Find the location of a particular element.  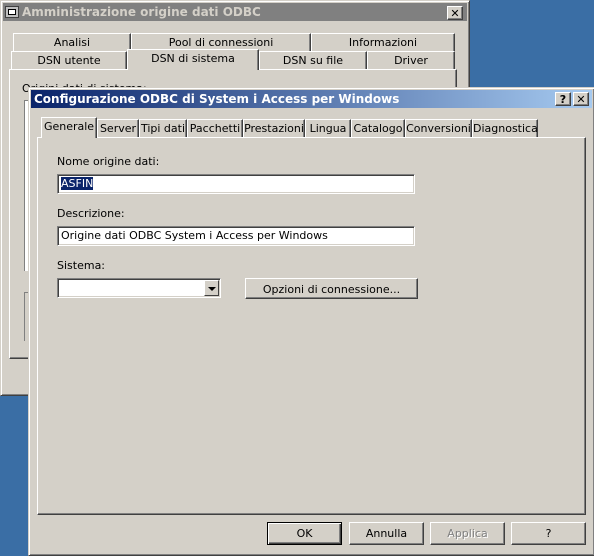

odbc-admin-title: Amministrazione origine dati ODBC is located at coordinates (141, 12).